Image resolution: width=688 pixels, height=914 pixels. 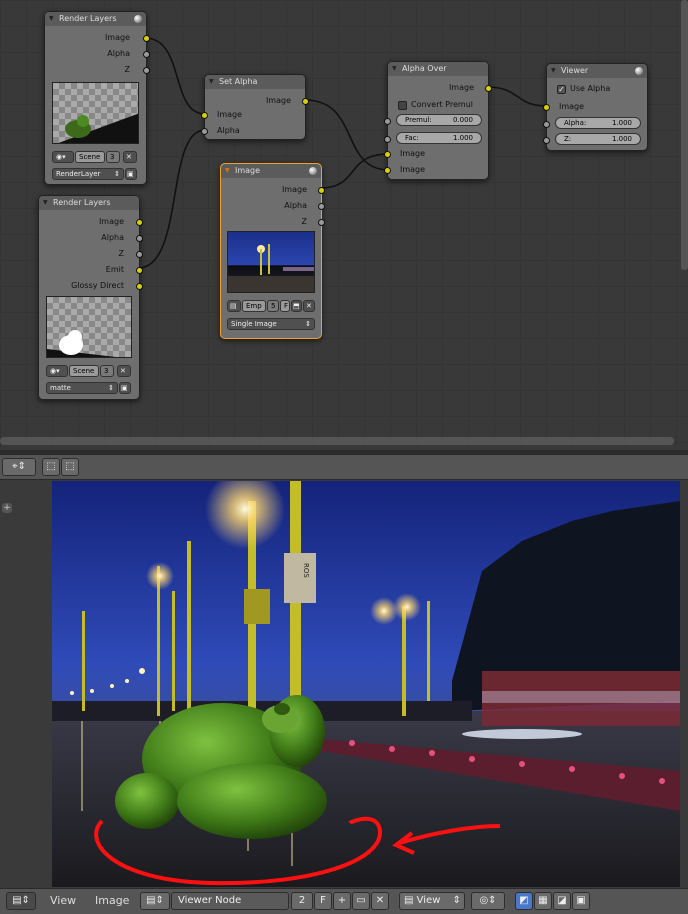 I want to click on view-menu: View, so click(x=63, y=900).